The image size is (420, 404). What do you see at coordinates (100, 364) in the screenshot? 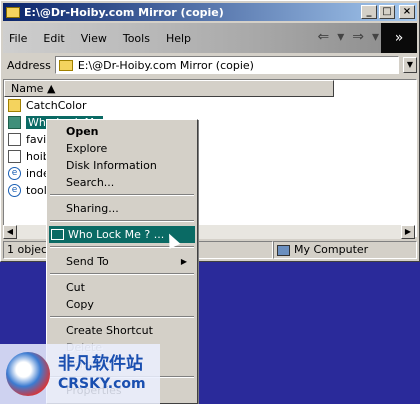
I see `watermark-text: 非凡软件站` at bounding box center [100, 364].